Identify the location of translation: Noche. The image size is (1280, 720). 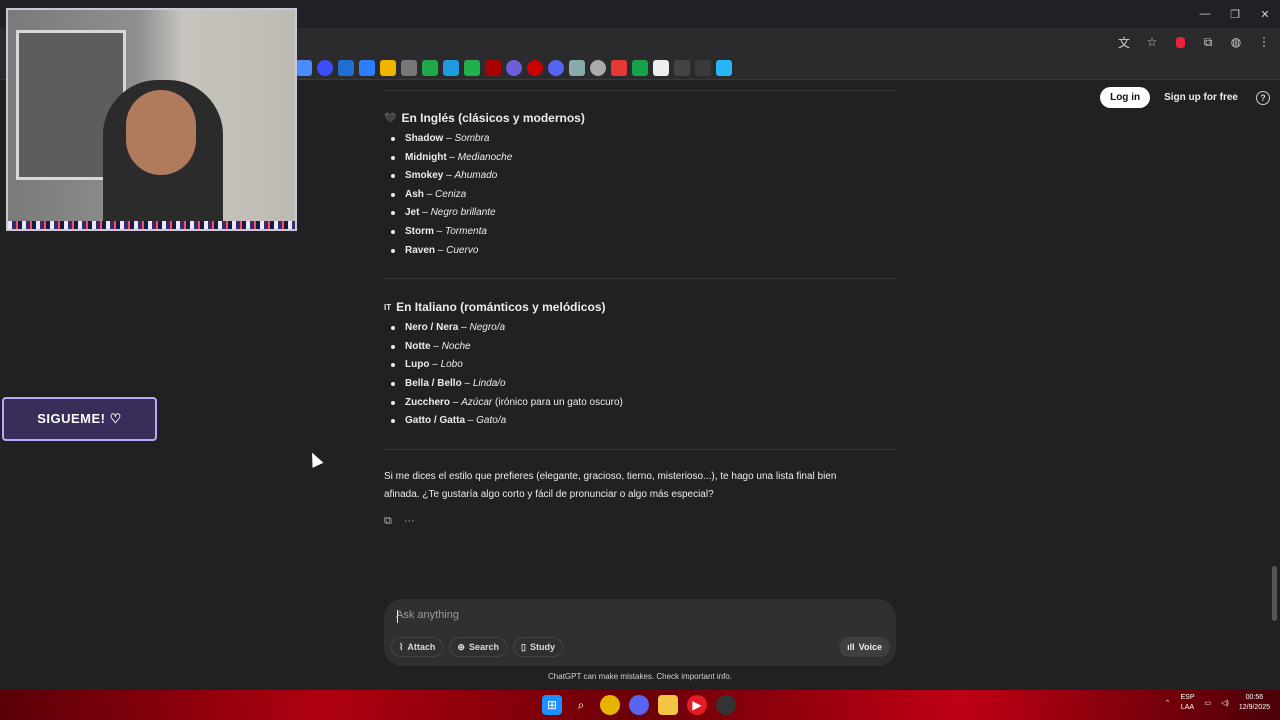
(456, 346).